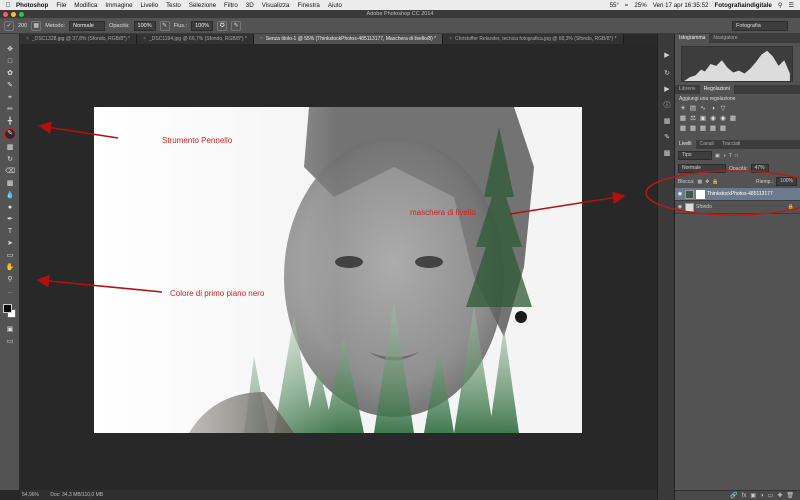  I want to click on wifi-icon: ≈, so click(626, 5).